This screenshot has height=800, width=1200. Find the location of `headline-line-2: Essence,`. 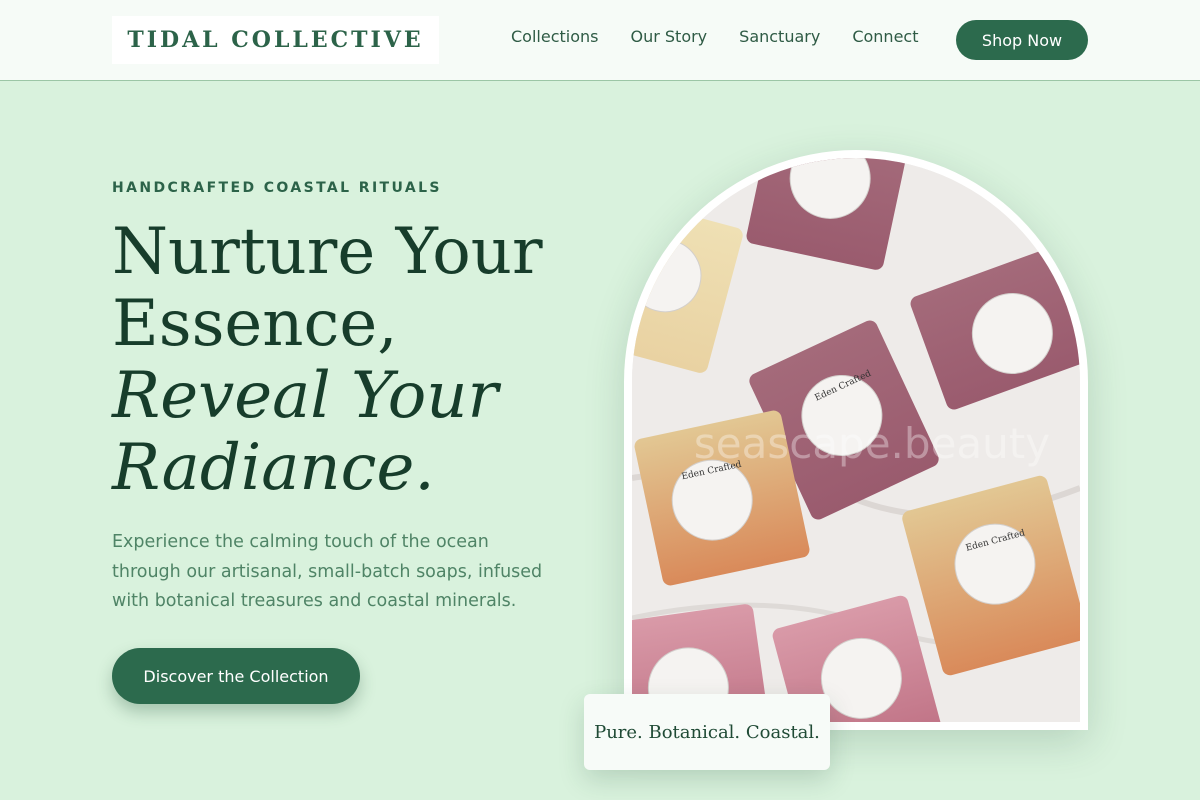

headline-line-2: Essence, is located at coordinates (255, 324).